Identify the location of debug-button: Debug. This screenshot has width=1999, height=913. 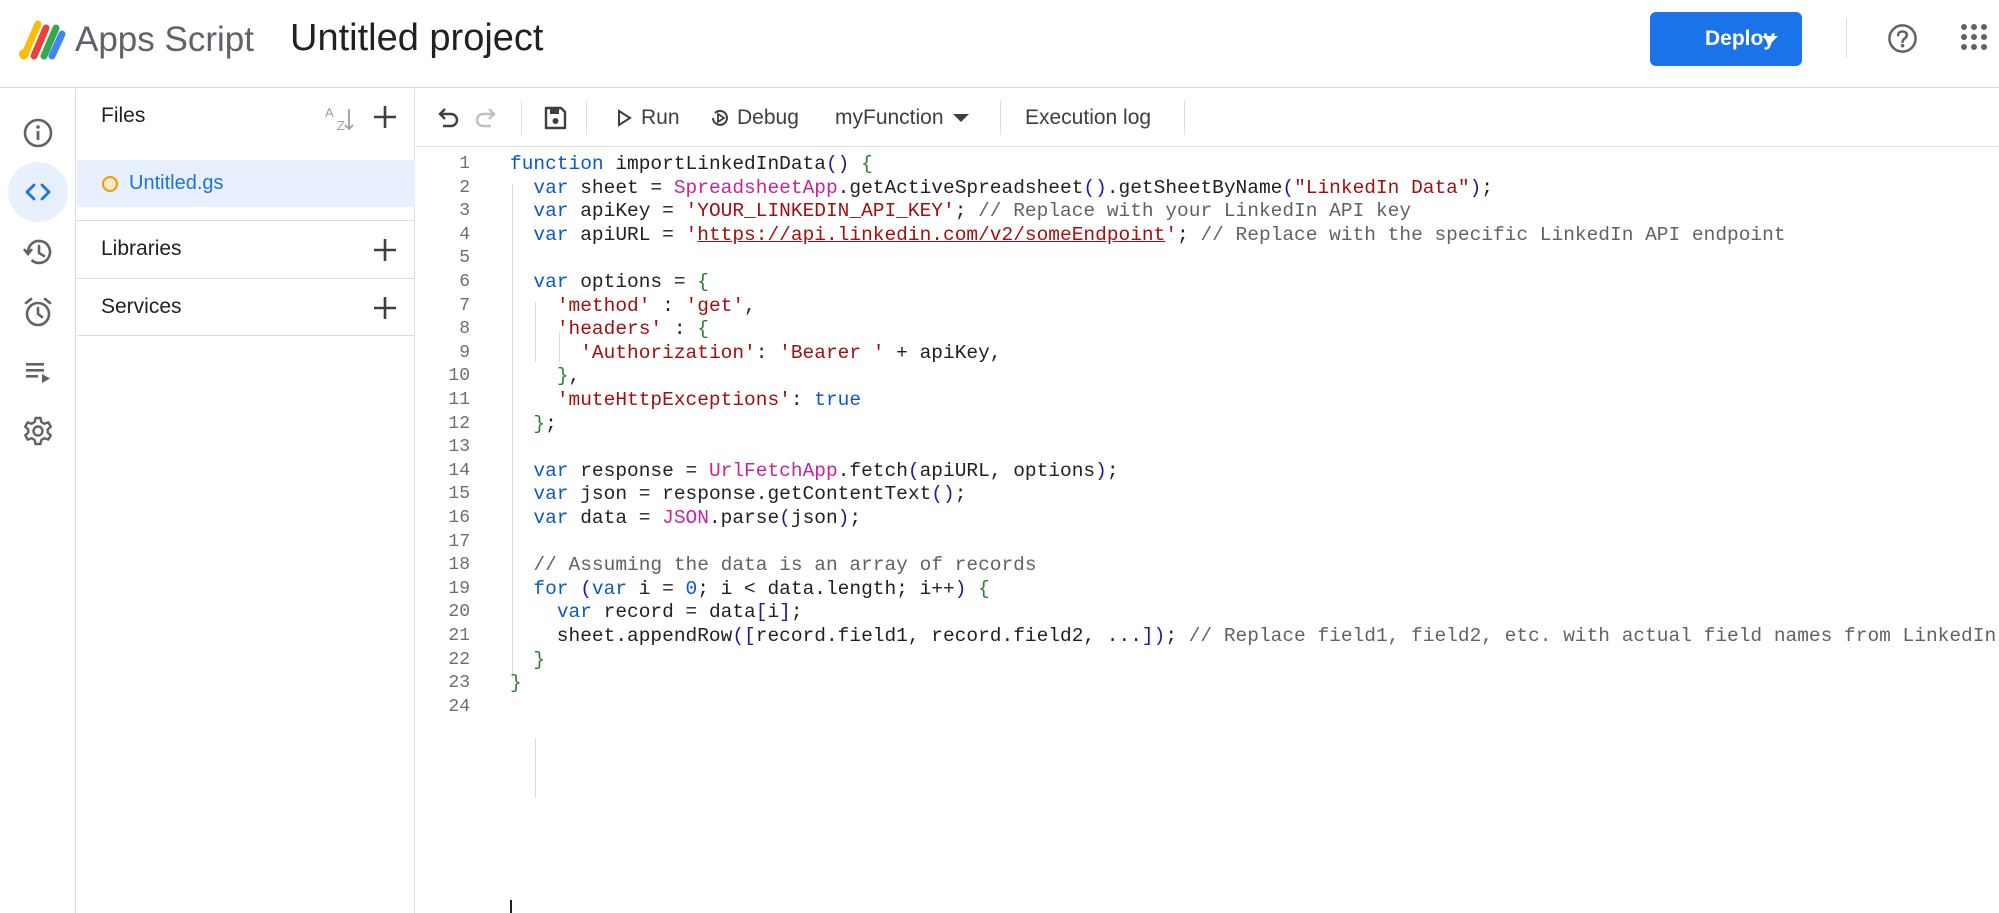
(754, 118).